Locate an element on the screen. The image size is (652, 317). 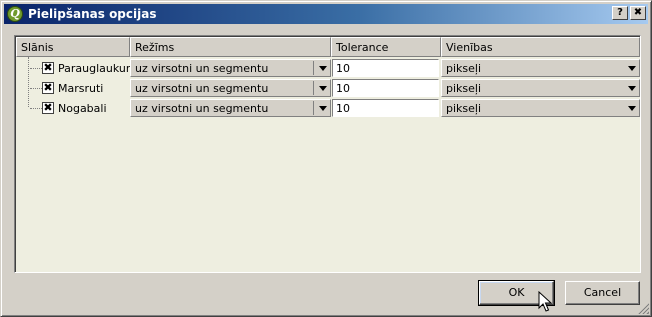
resize-grip-icon is located at coordinates (643, 308).